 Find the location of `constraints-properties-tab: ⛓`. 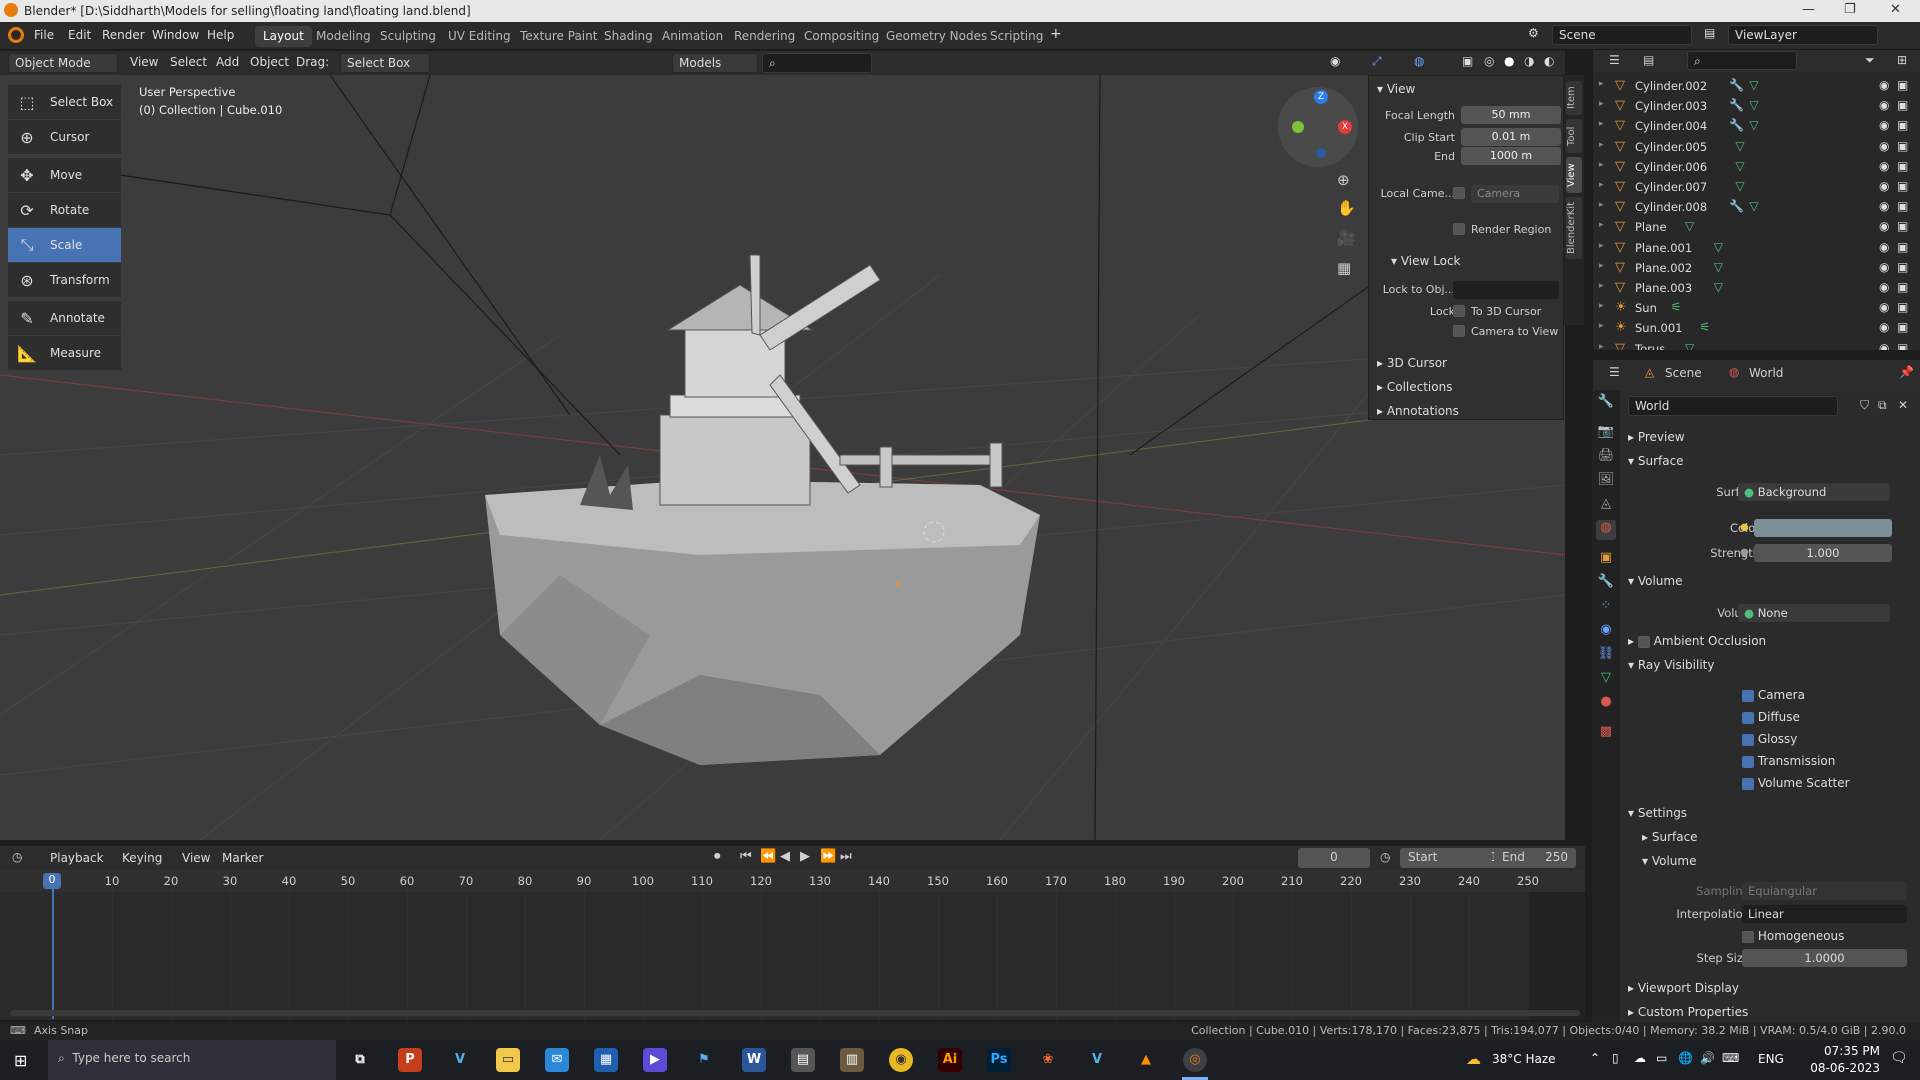

constraints-properties-tab: ⛓ is located at coordinates (1606, 656).